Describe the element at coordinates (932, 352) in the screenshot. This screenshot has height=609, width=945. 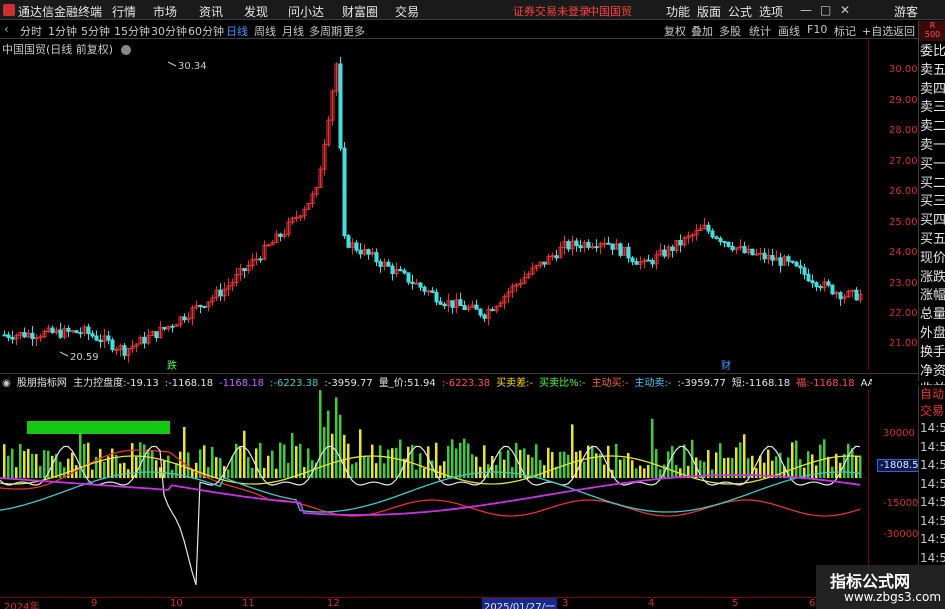
I see `quote-label: 换手` at that location.